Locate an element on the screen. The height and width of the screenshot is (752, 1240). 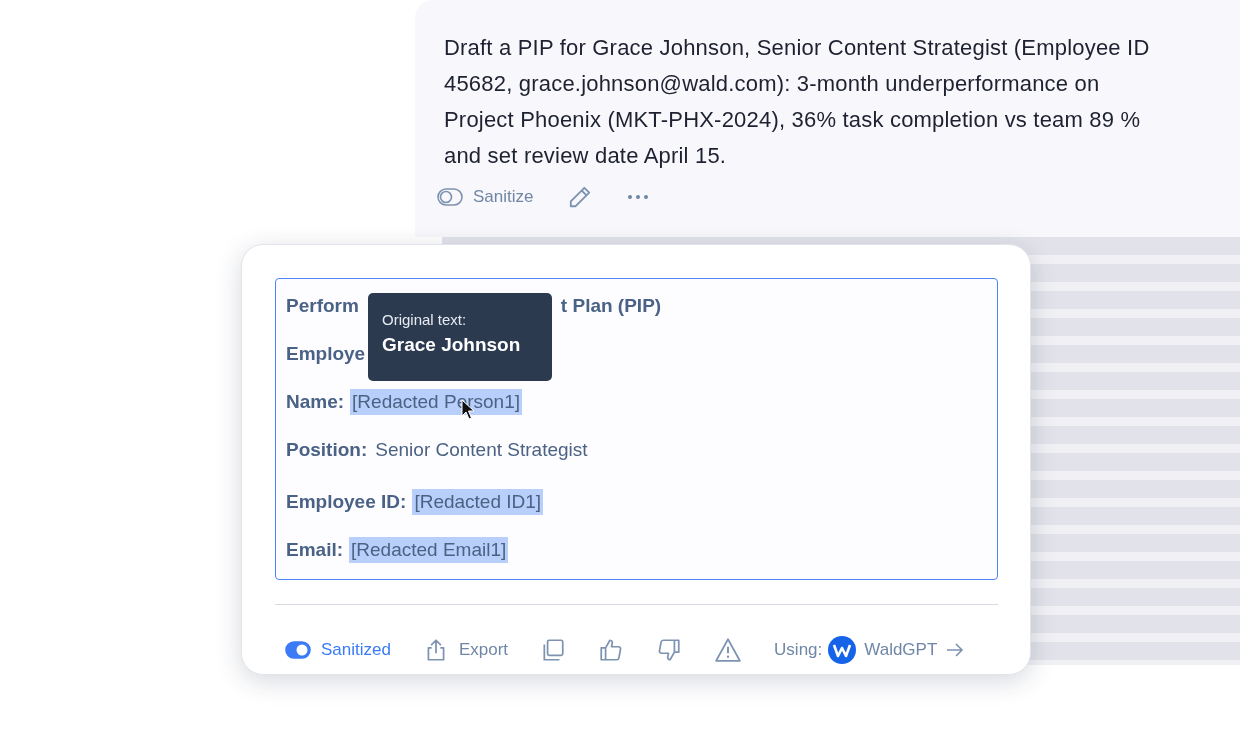
field-label: Employee ID: is located at coordinates (346, 502).